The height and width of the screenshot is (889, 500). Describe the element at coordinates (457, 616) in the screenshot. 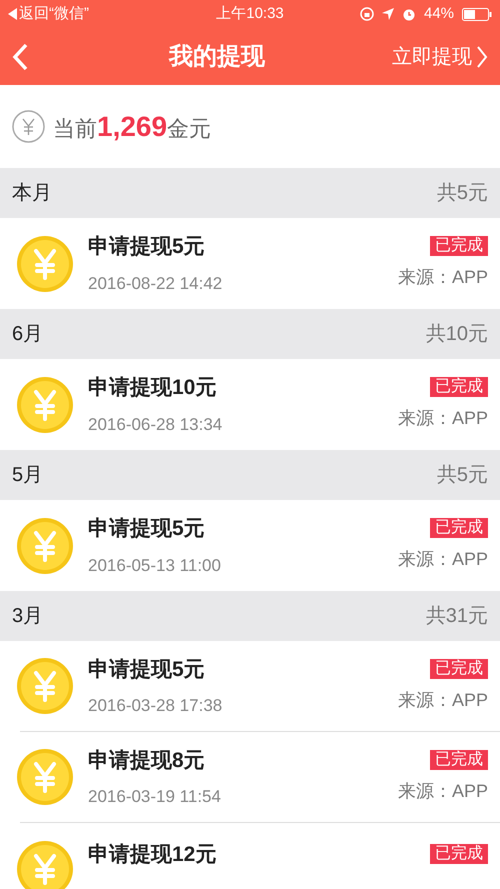

I see `month-total: 共31元` at that location.